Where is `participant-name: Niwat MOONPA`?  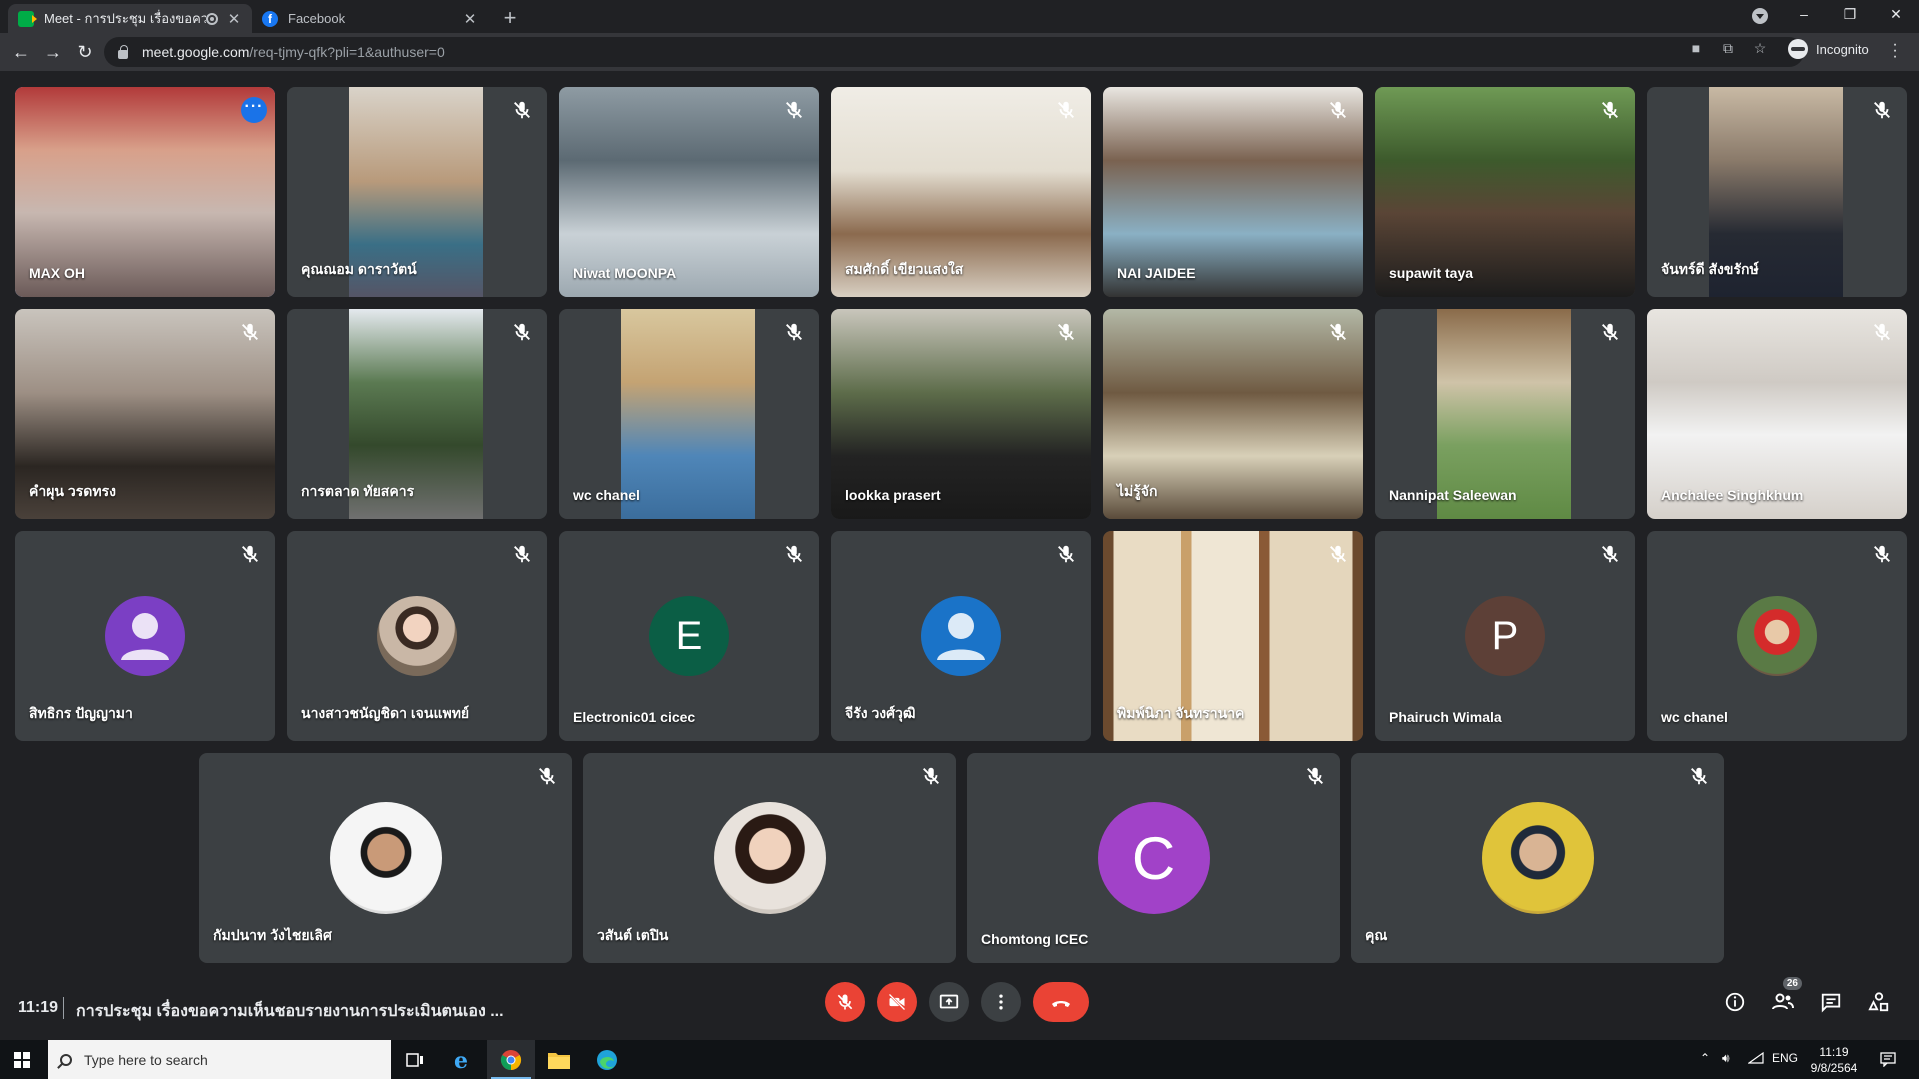 participant-name: Niwat MOONPA is located at coordinates (625, 273).